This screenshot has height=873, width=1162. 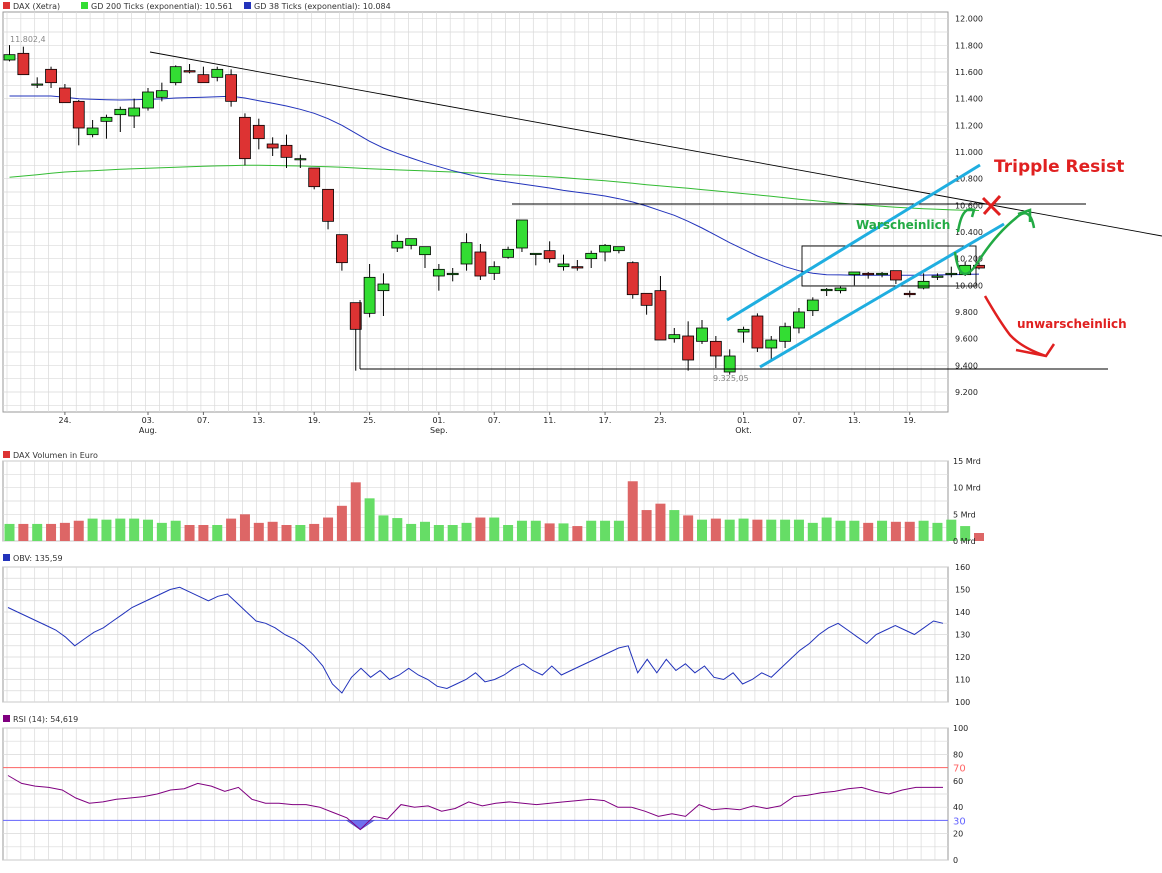 I want to click on price-tick-label: 9.600, so click(x=966, y=339).